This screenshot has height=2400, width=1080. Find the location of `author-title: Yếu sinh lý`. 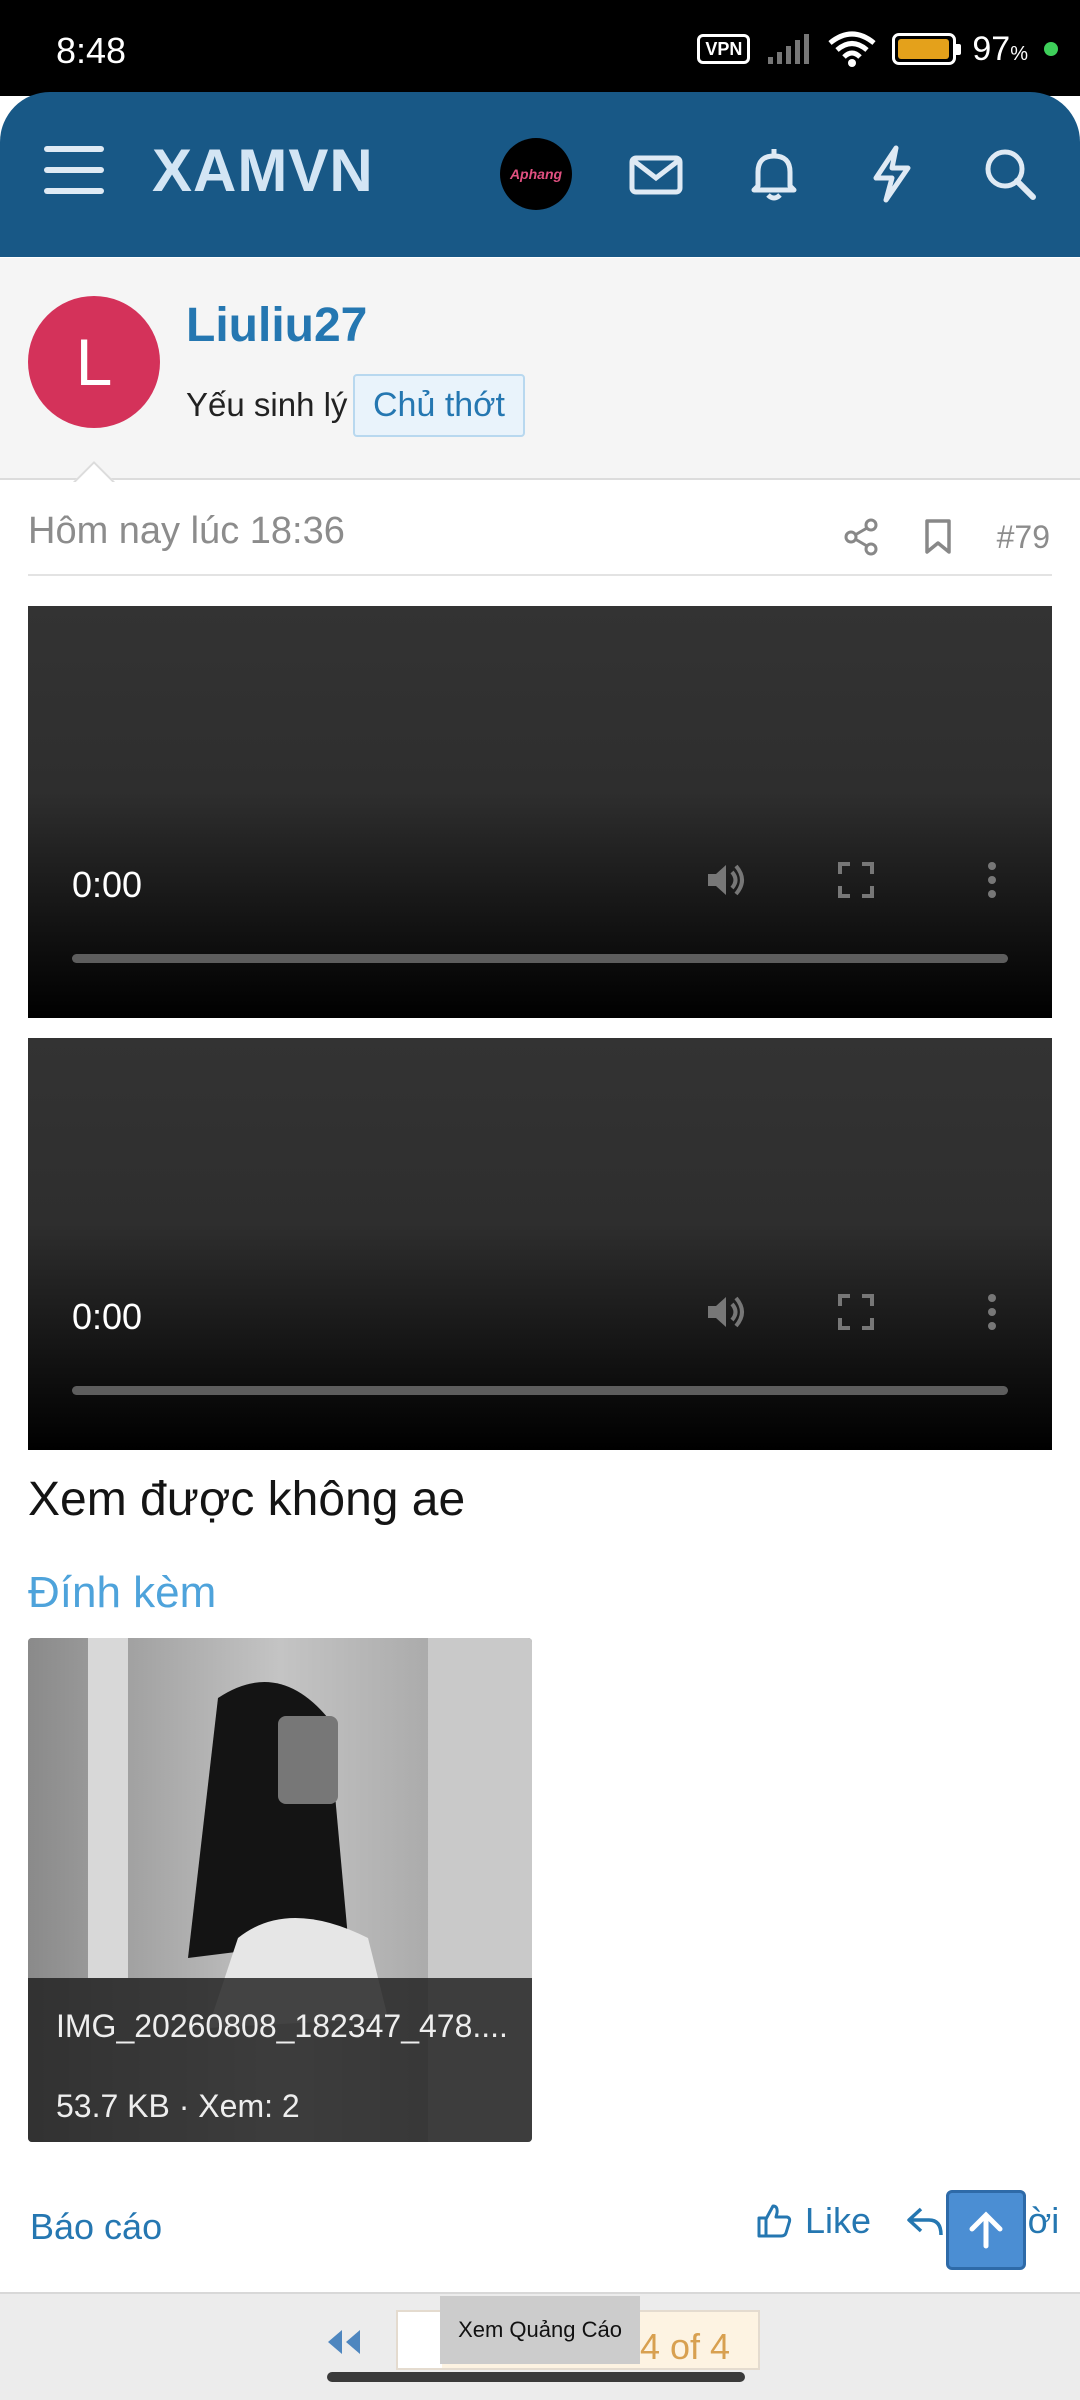

author-title: Yếu sinh lý is located at coordinates (267, 404).